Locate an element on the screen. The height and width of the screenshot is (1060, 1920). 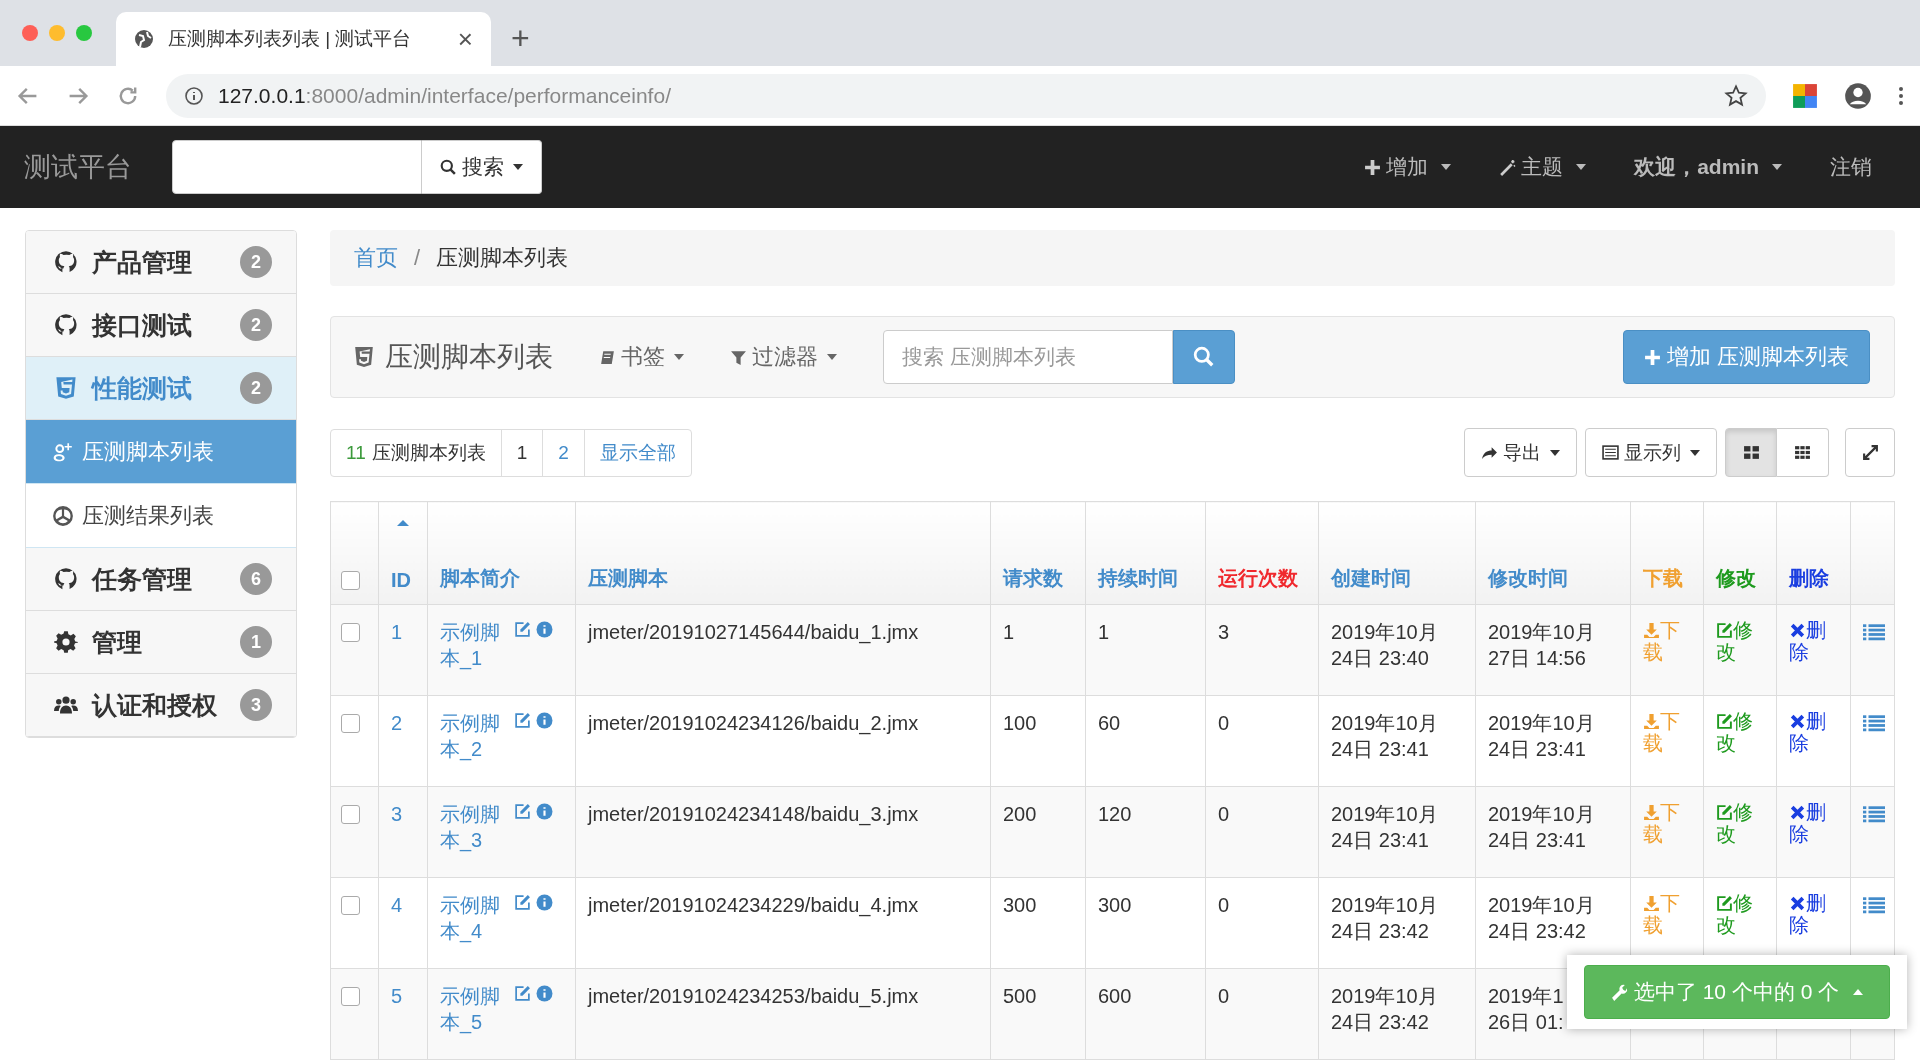
sidebar-item: 认证和授权 3 is located at coordinates (161, 705).